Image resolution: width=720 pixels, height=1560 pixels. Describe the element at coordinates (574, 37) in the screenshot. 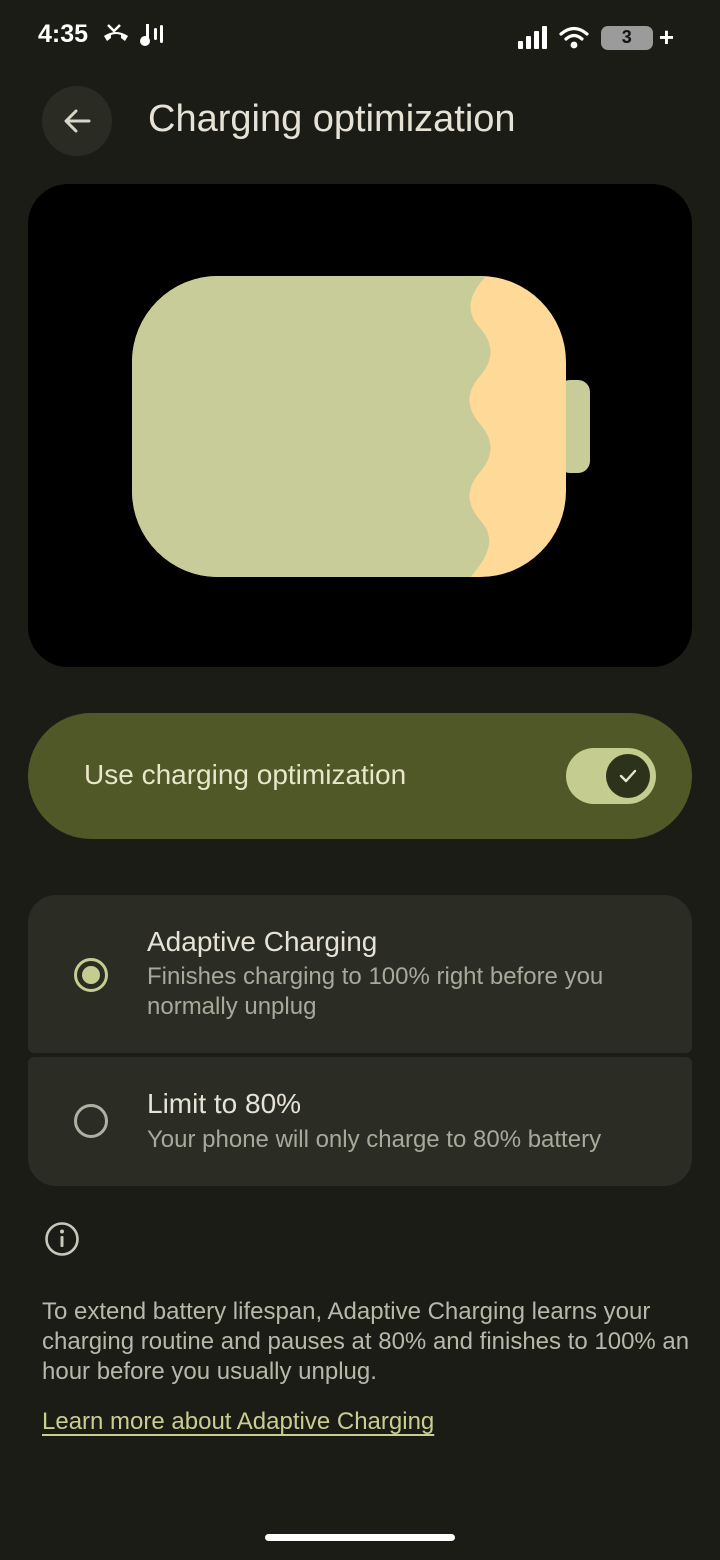

I see `wifi-icon` at that location.